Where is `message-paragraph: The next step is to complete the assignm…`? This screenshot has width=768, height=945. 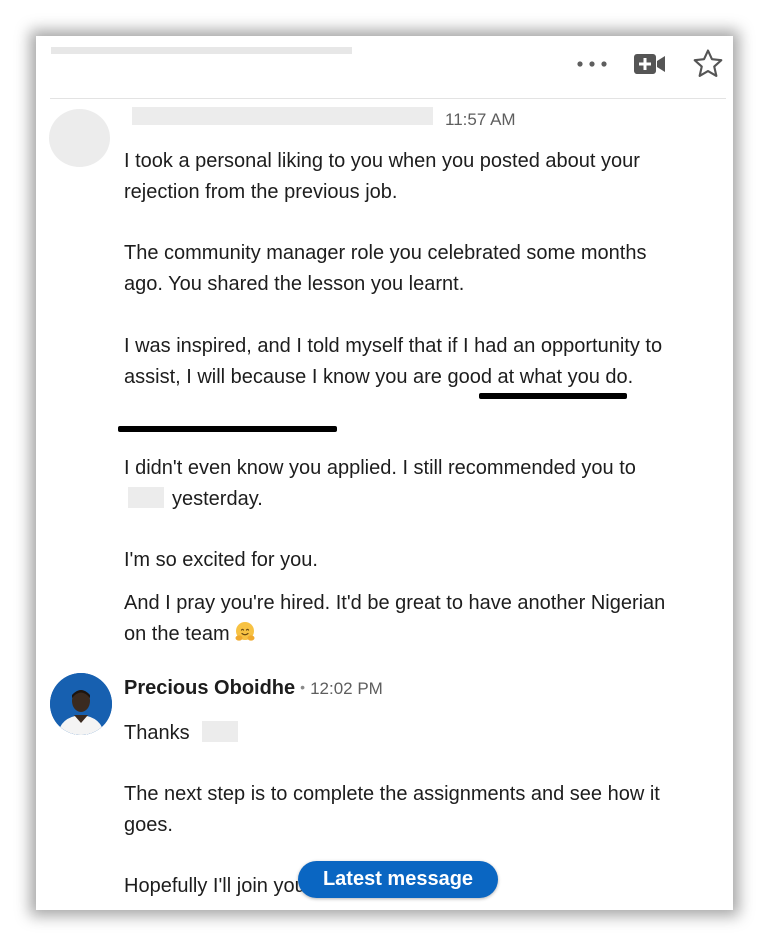 message-paragraph: The next step is to complete the assignm… is located at coordinates (392, 809).